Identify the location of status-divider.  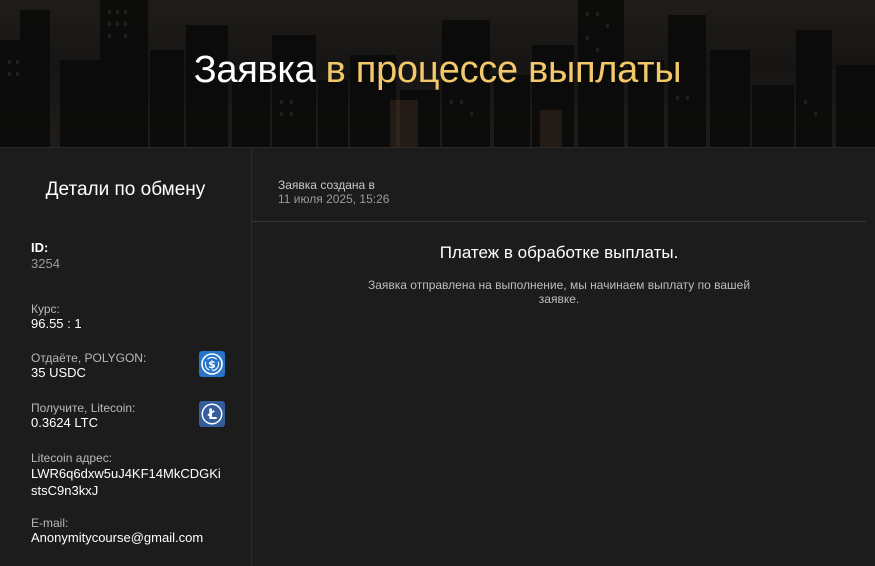
(559, 221).